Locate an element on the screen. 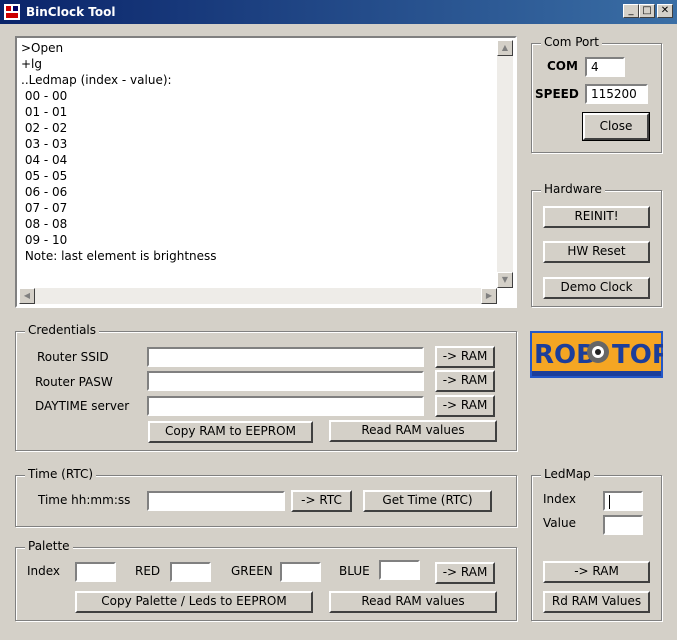 This screenshot has width=677, height=640. ledmap-value-input is located at coordinates (623, 525).